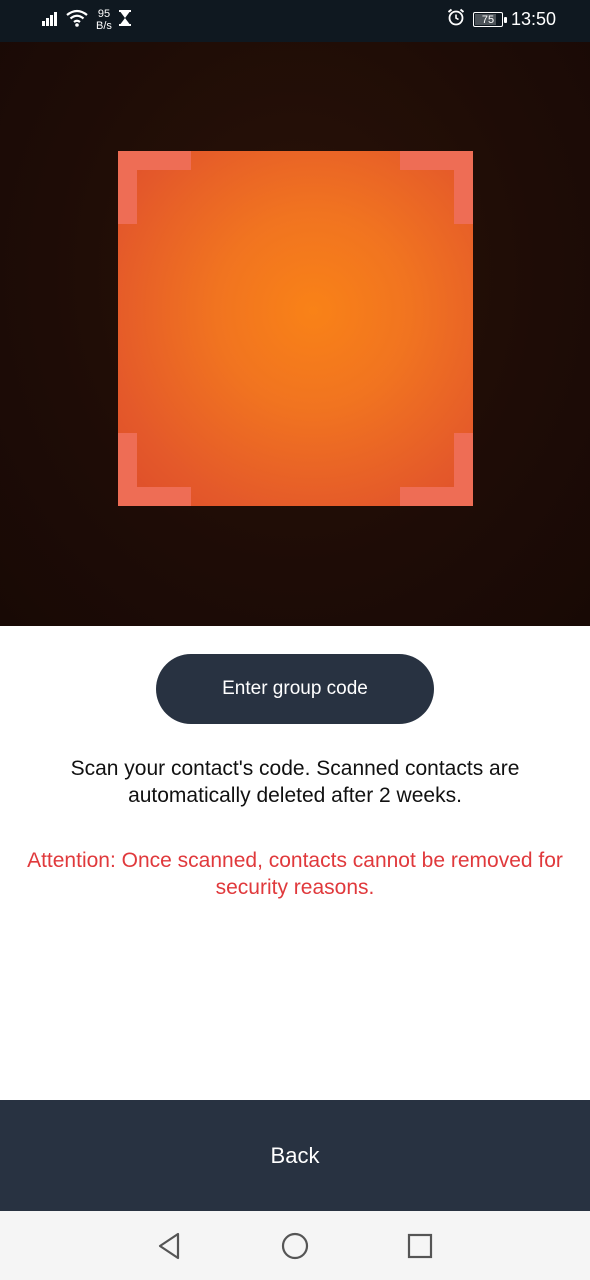 The image size is (590, 1280). I want to click on scan-corner-top-left, so click(154, 187).